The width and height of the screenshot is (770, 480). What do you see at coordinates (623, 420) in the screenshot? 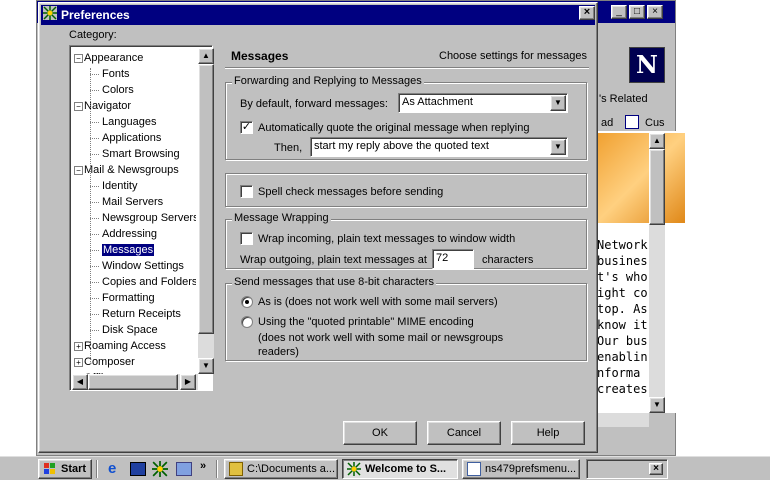
I see `background-horizontal-scrollbar` at bounding box center [623, 420].